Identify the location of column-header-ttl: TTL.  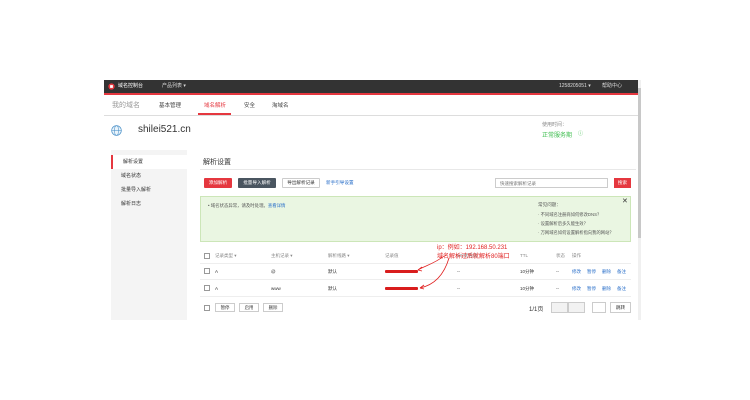
(524, 255).